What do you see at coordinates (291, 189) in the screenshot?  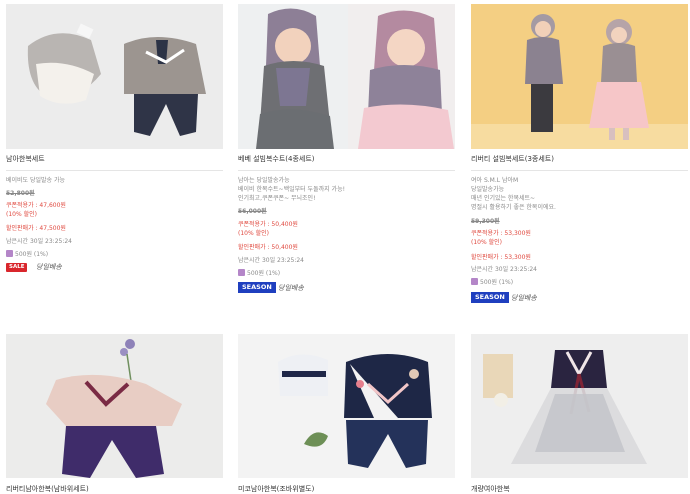 I see `product-desc: 베이비 한복수트~백일부터 두돌까지 가능!` at bounding box center [291, 189].